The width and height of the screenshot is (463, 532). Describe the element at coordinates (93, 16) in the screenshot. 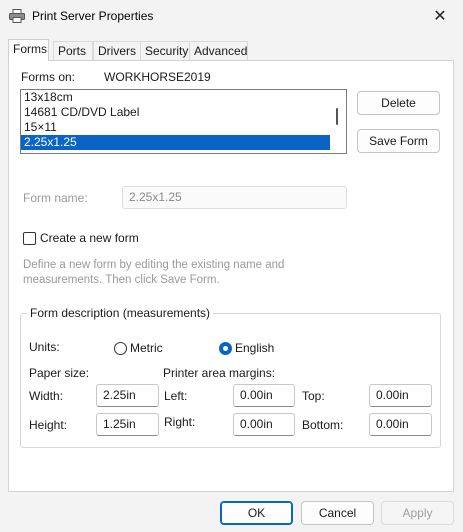

I see `window-title: Print Server Properties` at that location.